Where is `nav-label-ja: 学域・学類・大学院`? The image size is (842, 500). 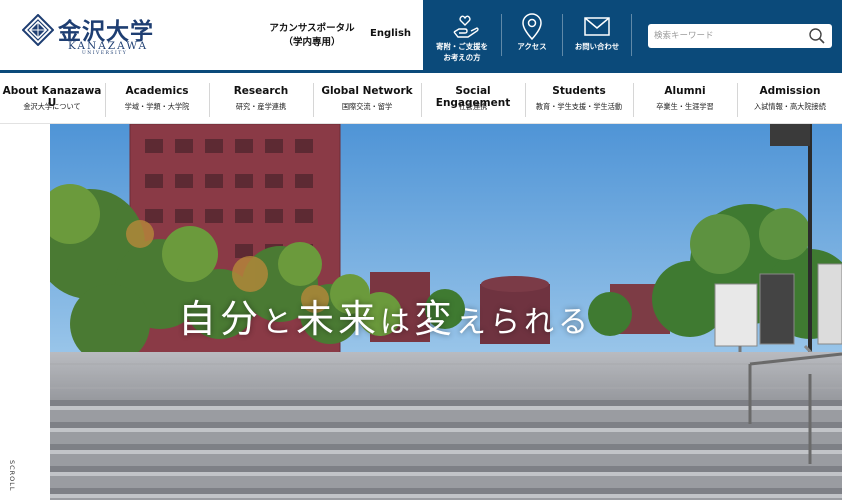
nav-label-ja: 学域・学類・大学院 is located at coordinates (157, 106).